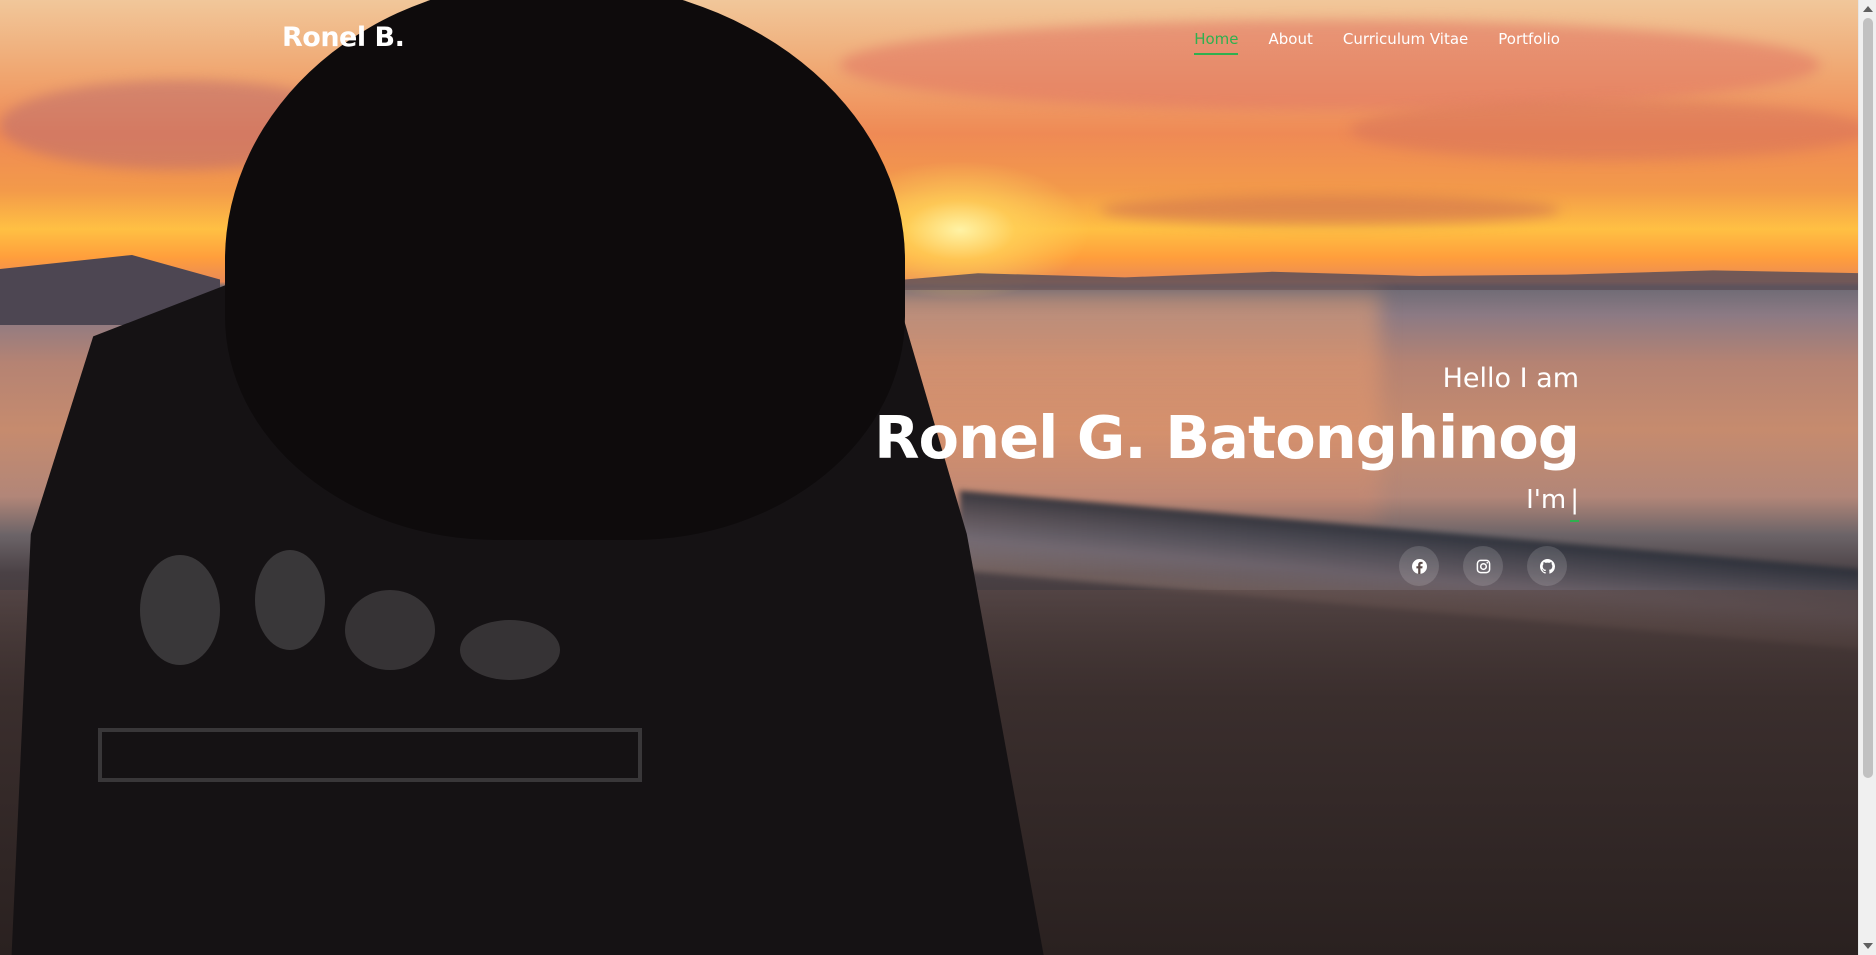  What do you see at coordinates (370, 666) in the screenshot?
I see `shirt-print-graphic` at bounding box center [370, 666].